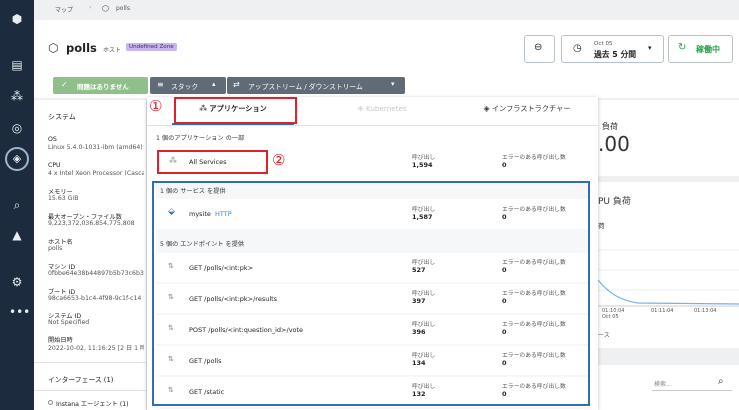  I want to click on annotation-box-all-services, so click(212, 162).